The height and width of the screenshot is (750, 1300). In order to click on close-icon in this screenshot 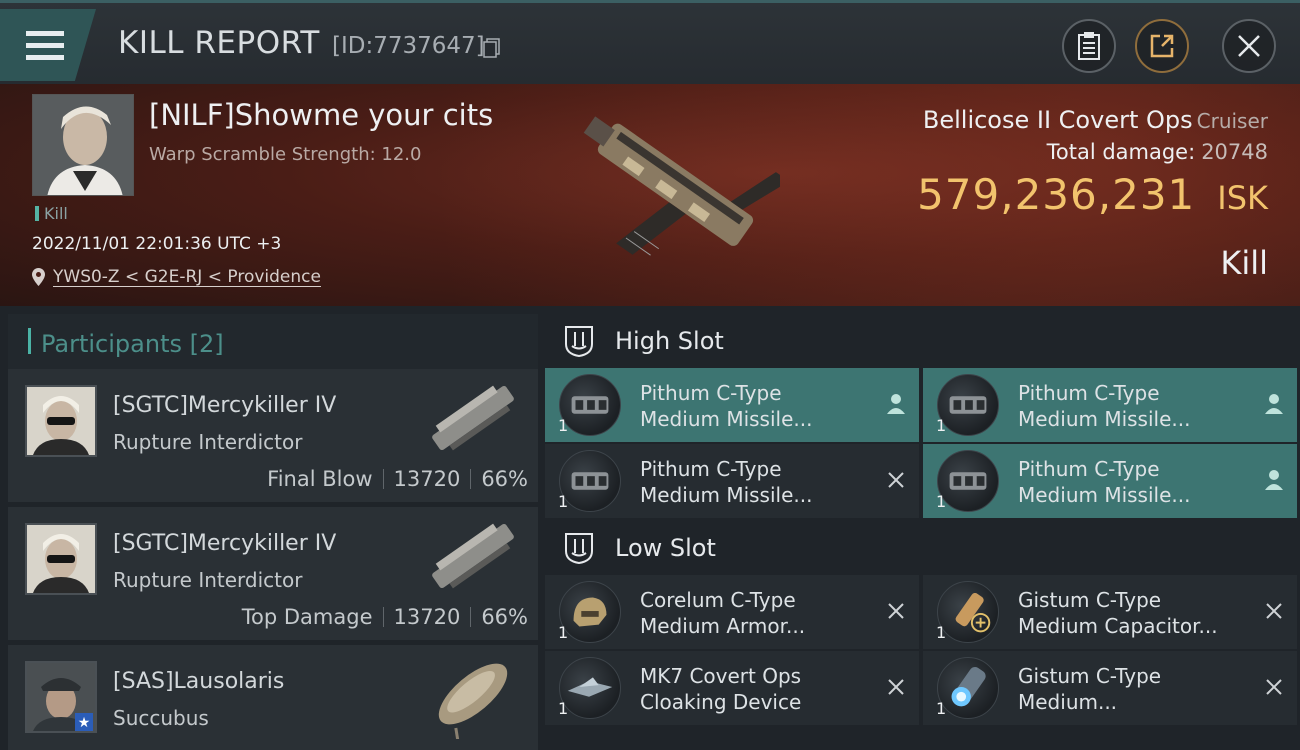, I will do `click(1249, 46)`.